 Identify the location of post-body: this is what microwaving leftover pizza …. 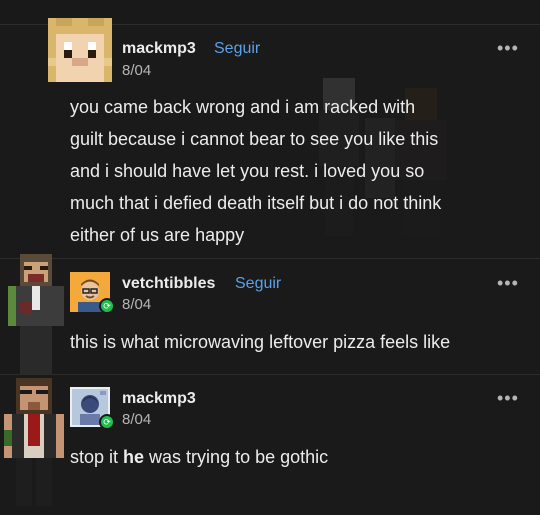
(260, 342).